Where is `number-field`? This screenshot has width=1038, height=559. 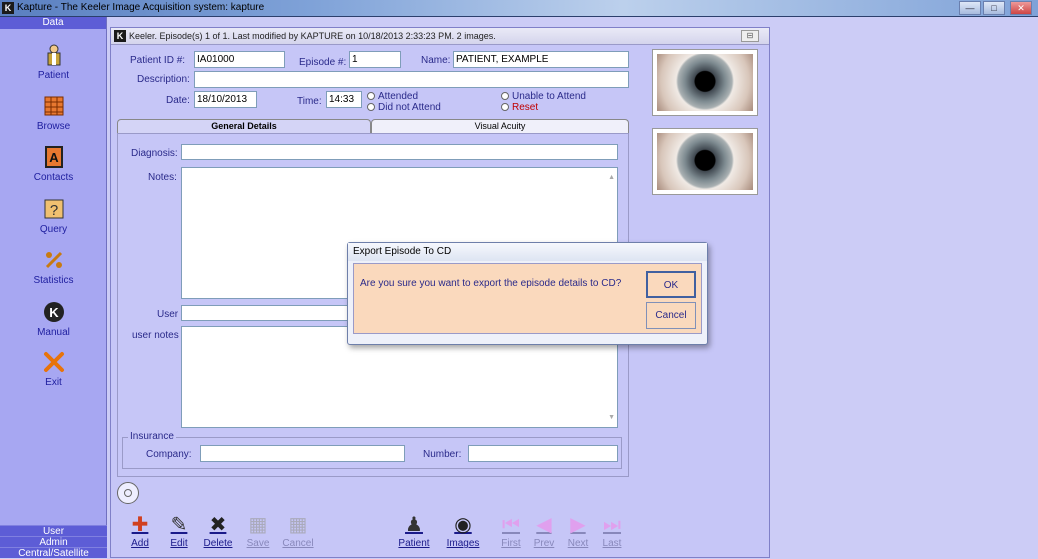 number-field is located at coordinates (543, 453).